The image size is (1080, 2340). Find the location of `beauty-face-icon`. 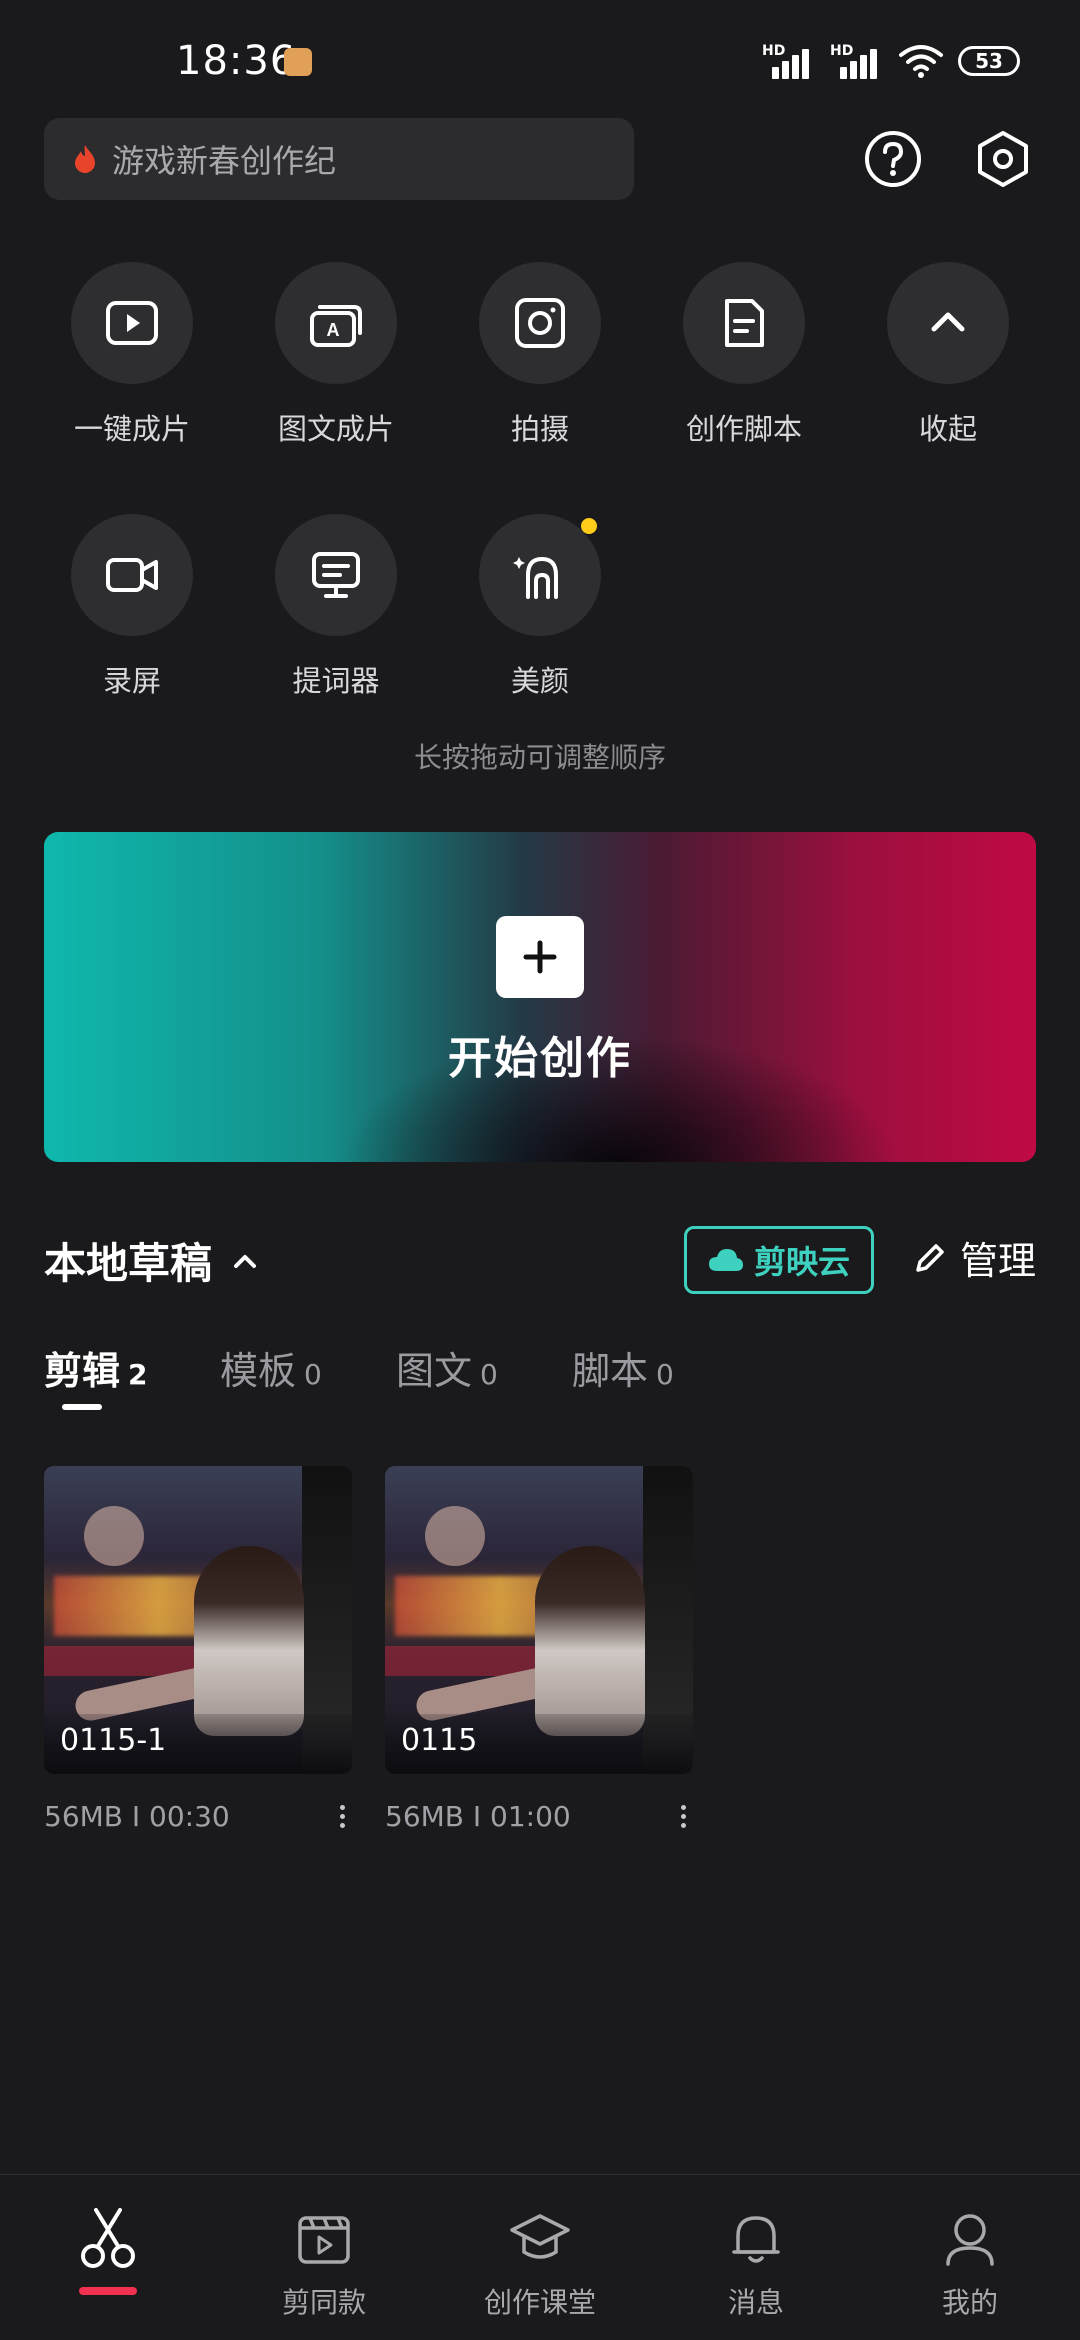

beauty-face-icon is located at coordinates (535, 577).